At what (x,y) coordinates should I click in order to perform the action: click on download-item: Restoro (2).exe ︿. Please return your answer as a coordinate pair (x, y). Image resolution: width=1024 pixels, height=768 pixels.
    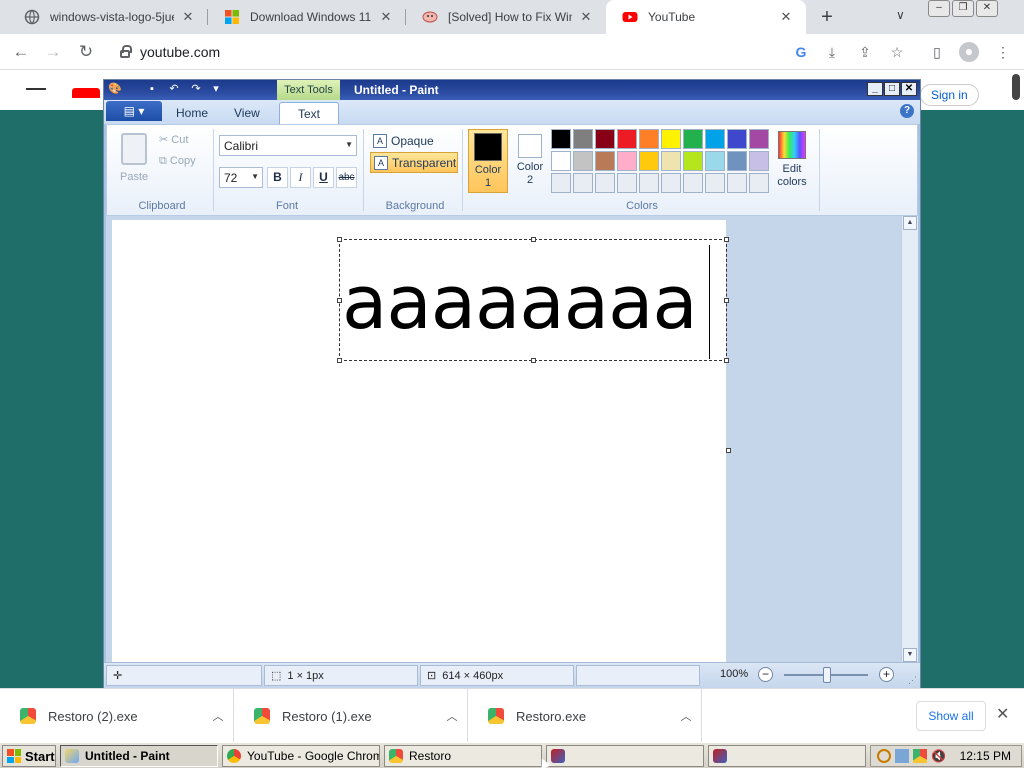
    Looking at the image, I should click on (117, 716).